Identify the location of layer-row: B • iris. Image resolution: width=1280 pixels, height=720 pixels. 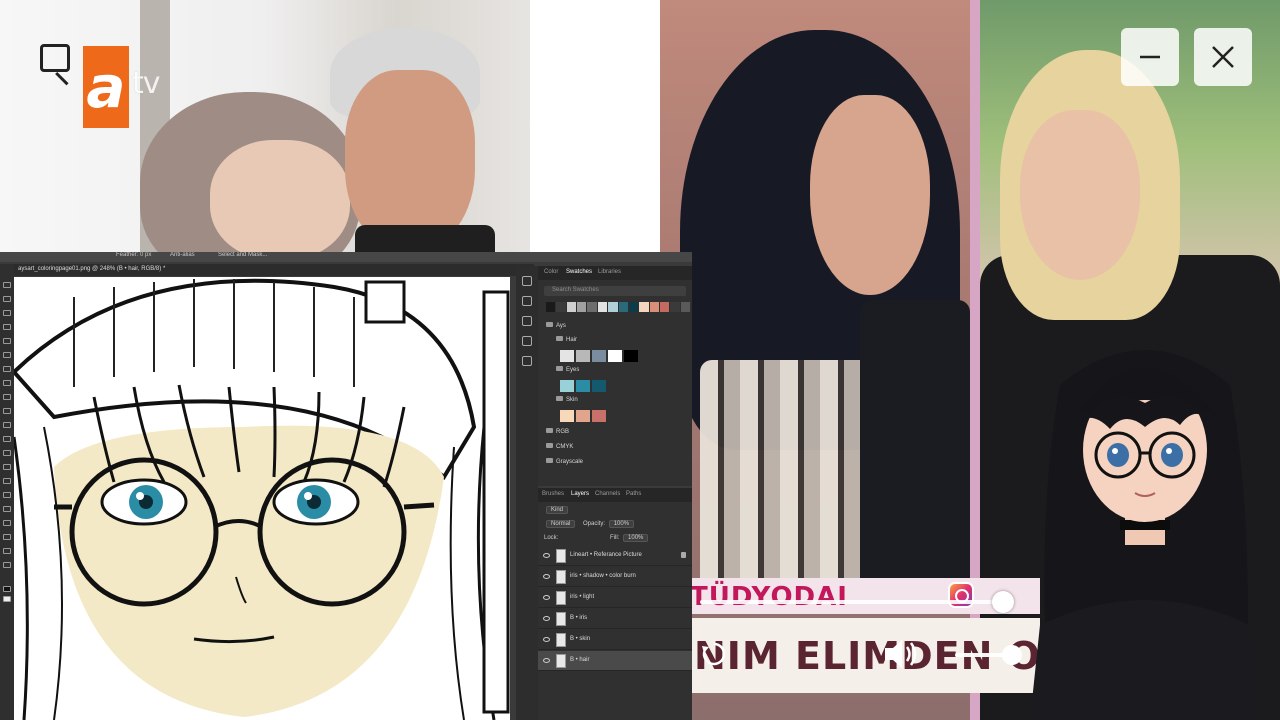
(615, 619).